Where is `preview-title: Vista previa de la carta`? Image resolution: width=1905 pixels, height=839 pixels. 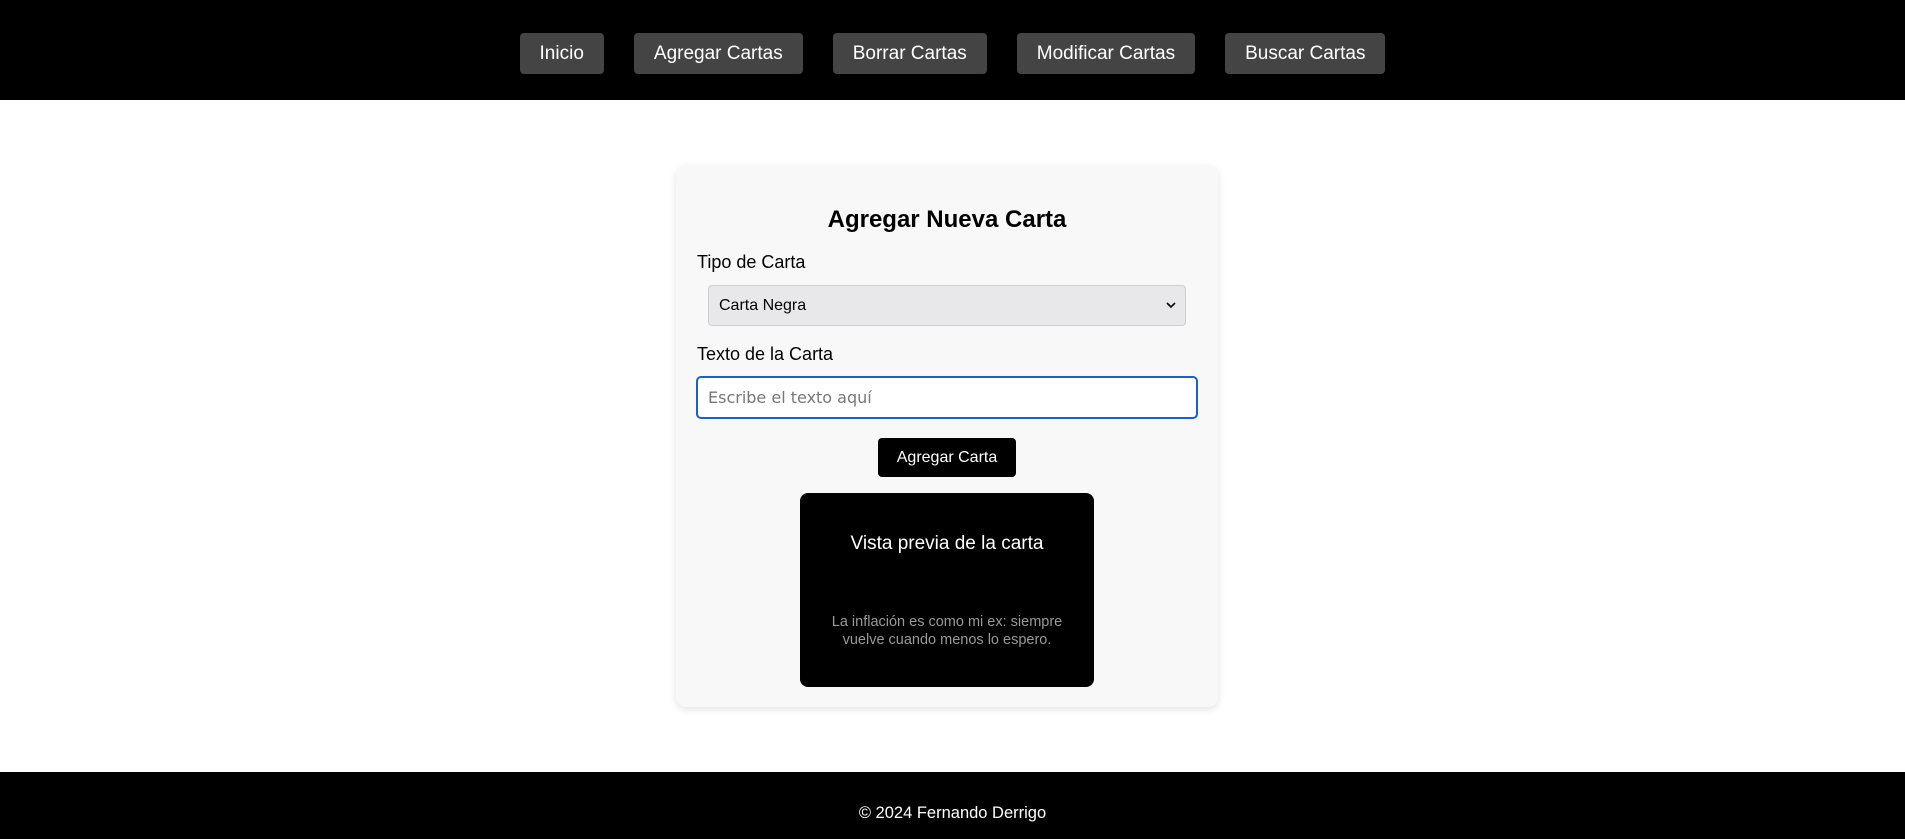 preview-title: Vista previa de la carta is located at coordinates (947, 543).